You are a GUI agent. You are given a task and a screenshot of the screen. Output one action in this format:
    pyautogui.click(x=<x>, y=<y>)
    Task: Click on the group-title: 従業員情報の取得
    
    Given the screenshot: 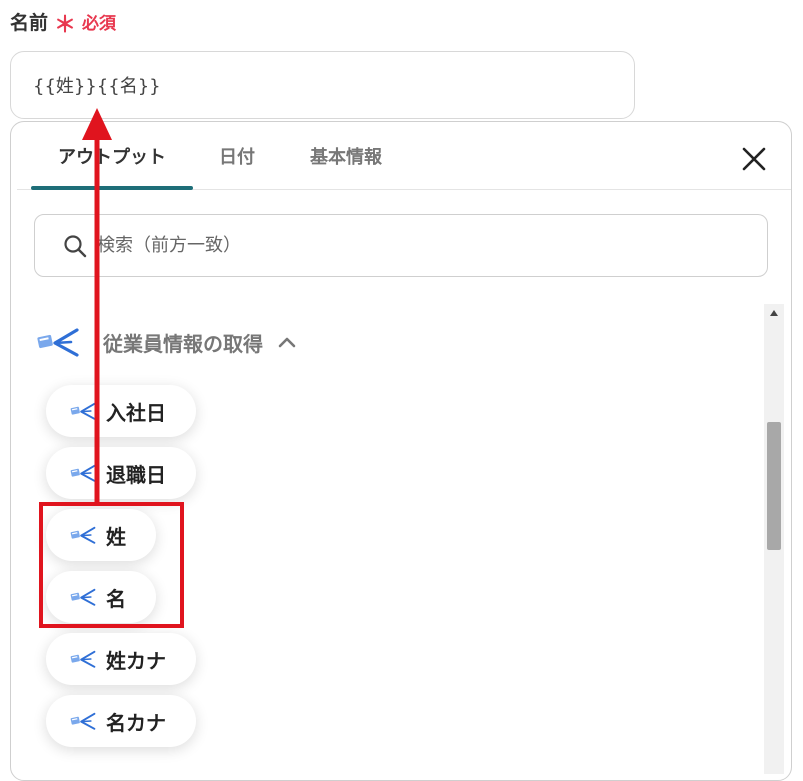 What is the action you would take?
    pyautogui.click(x=183, y=343)
    